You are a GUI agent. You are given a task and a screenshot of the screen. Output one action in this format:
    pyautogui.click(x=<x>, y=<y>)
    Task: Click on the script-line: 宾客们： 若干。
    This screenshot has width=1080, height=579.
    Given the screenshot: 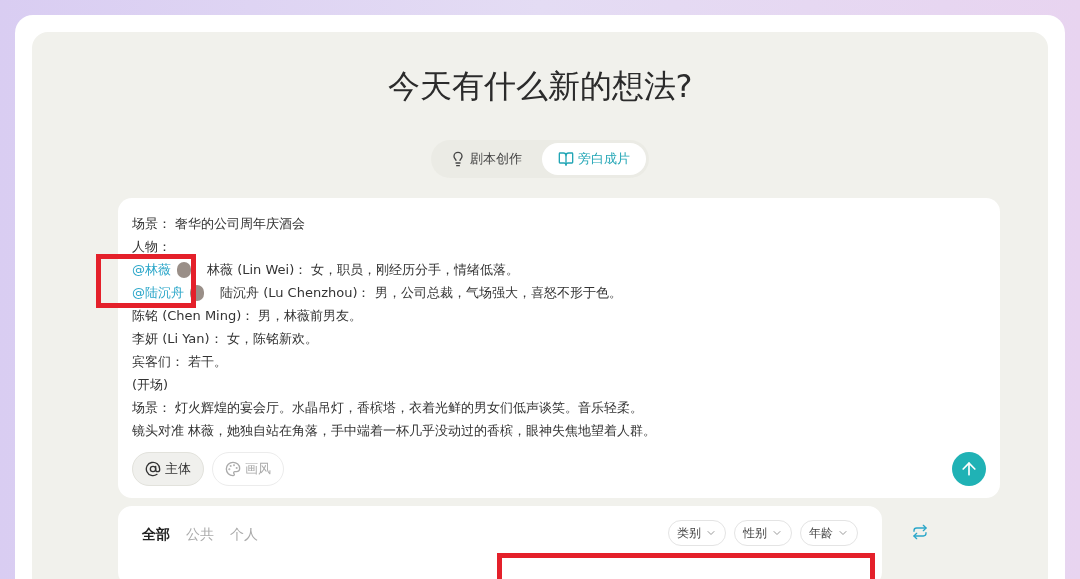 What is the action you would take?
    pyautogui.click(x=180, y=362)
    